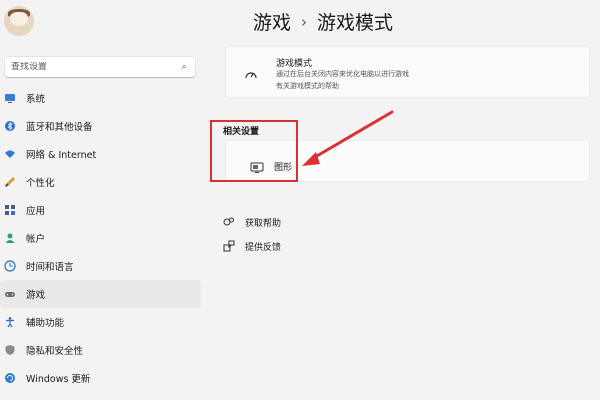 This screenshot has height=400, width=600. I want to click on sidebar-item-system: 系统, so click(100, 98).